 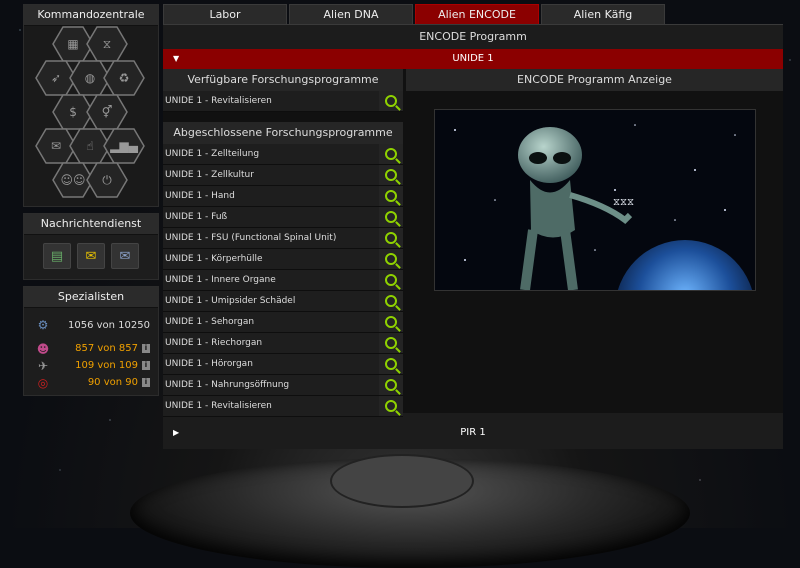 What do you see at coordinates (91, 297) in the screenshot?
I see `spezialisten-title: Spezialisten` at bounding box center [91, 297].